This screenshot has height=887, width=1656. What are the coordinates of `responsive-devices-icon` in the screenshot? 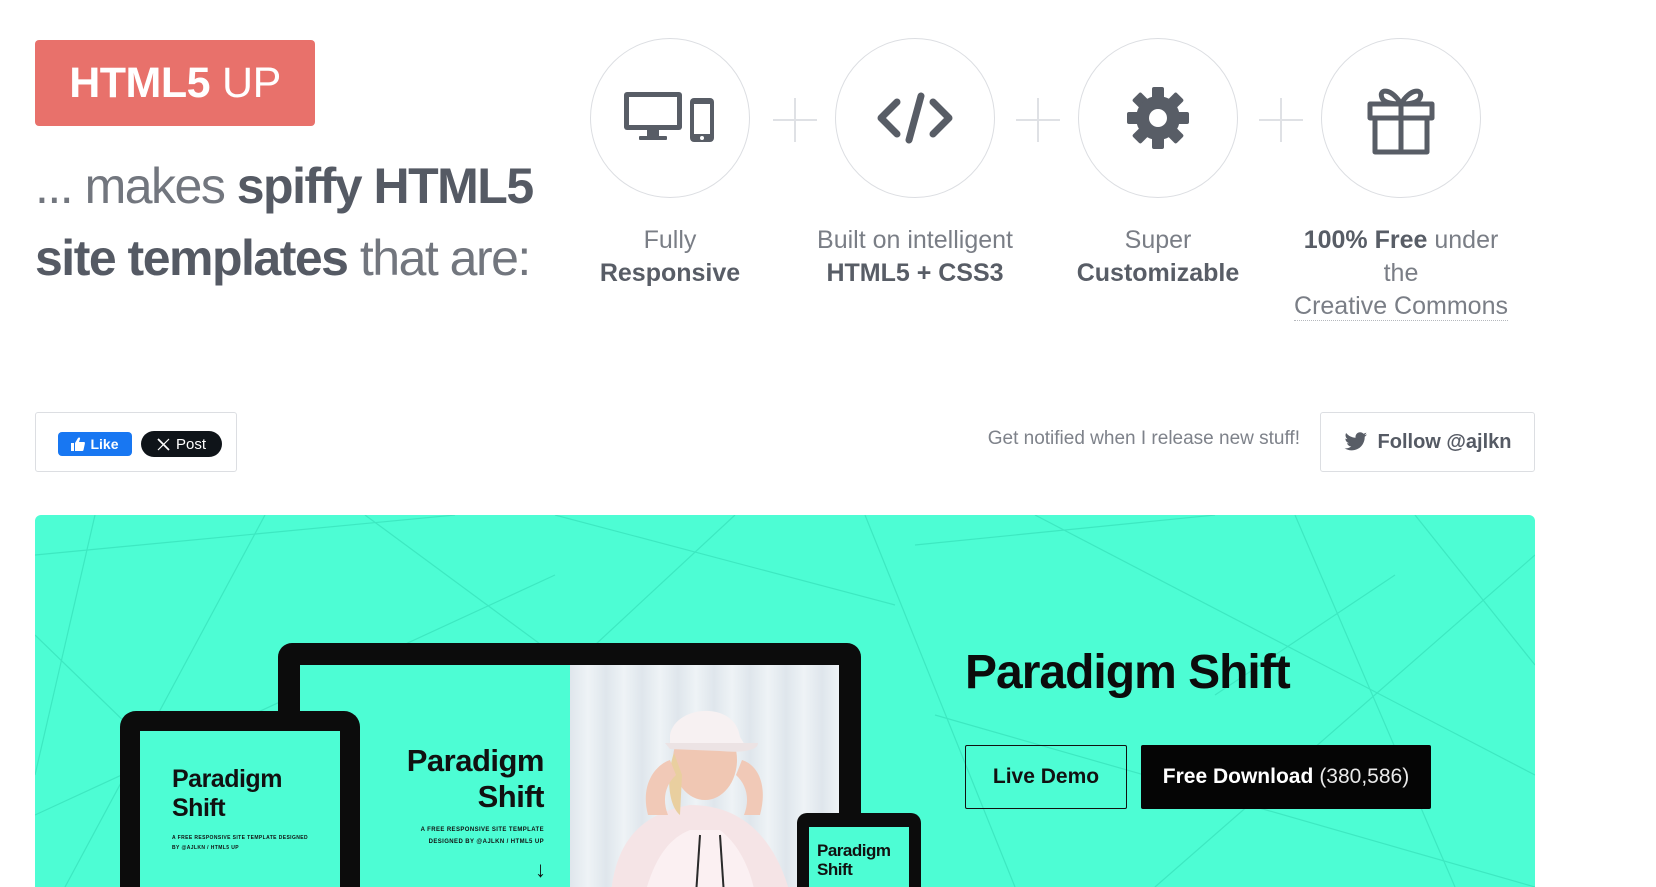 It's located at (669, 117).